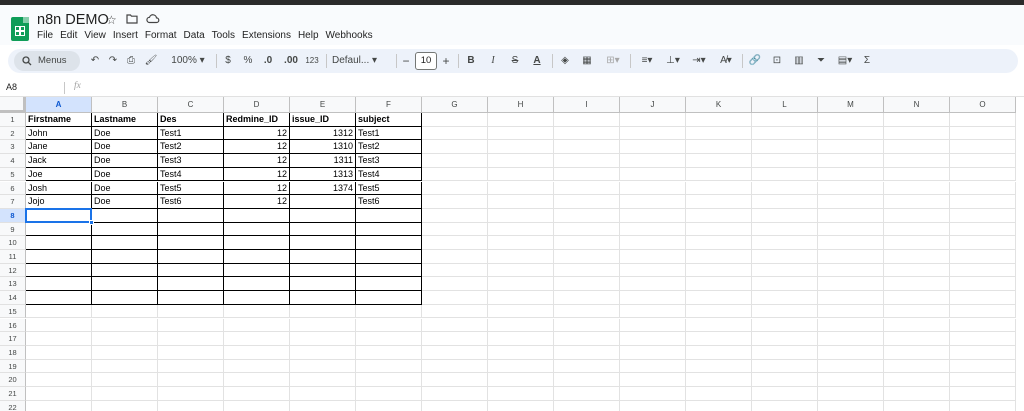 The width and height of the screenshot is (1024, 411). I want to click on borders-icon: ▦, so click(587, 61).